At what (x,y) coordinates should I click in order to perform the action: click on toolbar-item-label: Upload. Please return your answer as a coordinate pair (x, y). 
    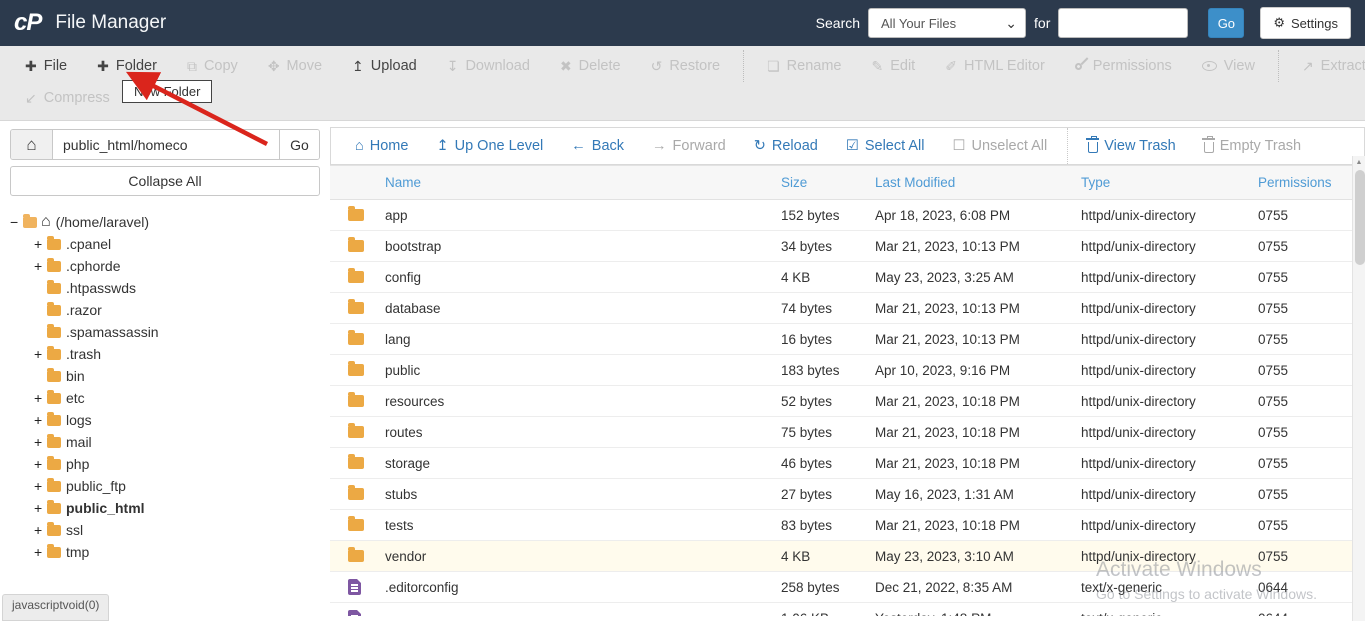
    Looking at the image, I should click on (394, 66).